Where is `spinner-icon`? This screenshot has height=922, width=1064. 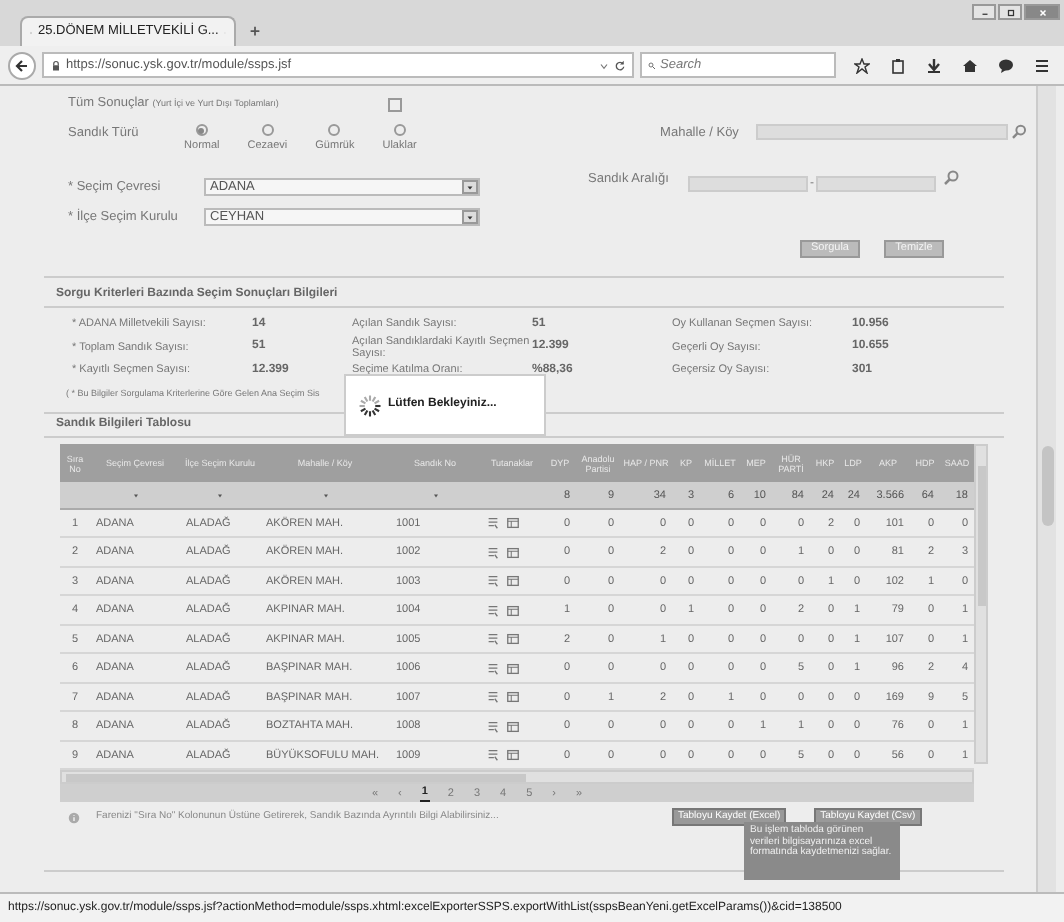
spinner-icon is located at coordinates (370, 405).